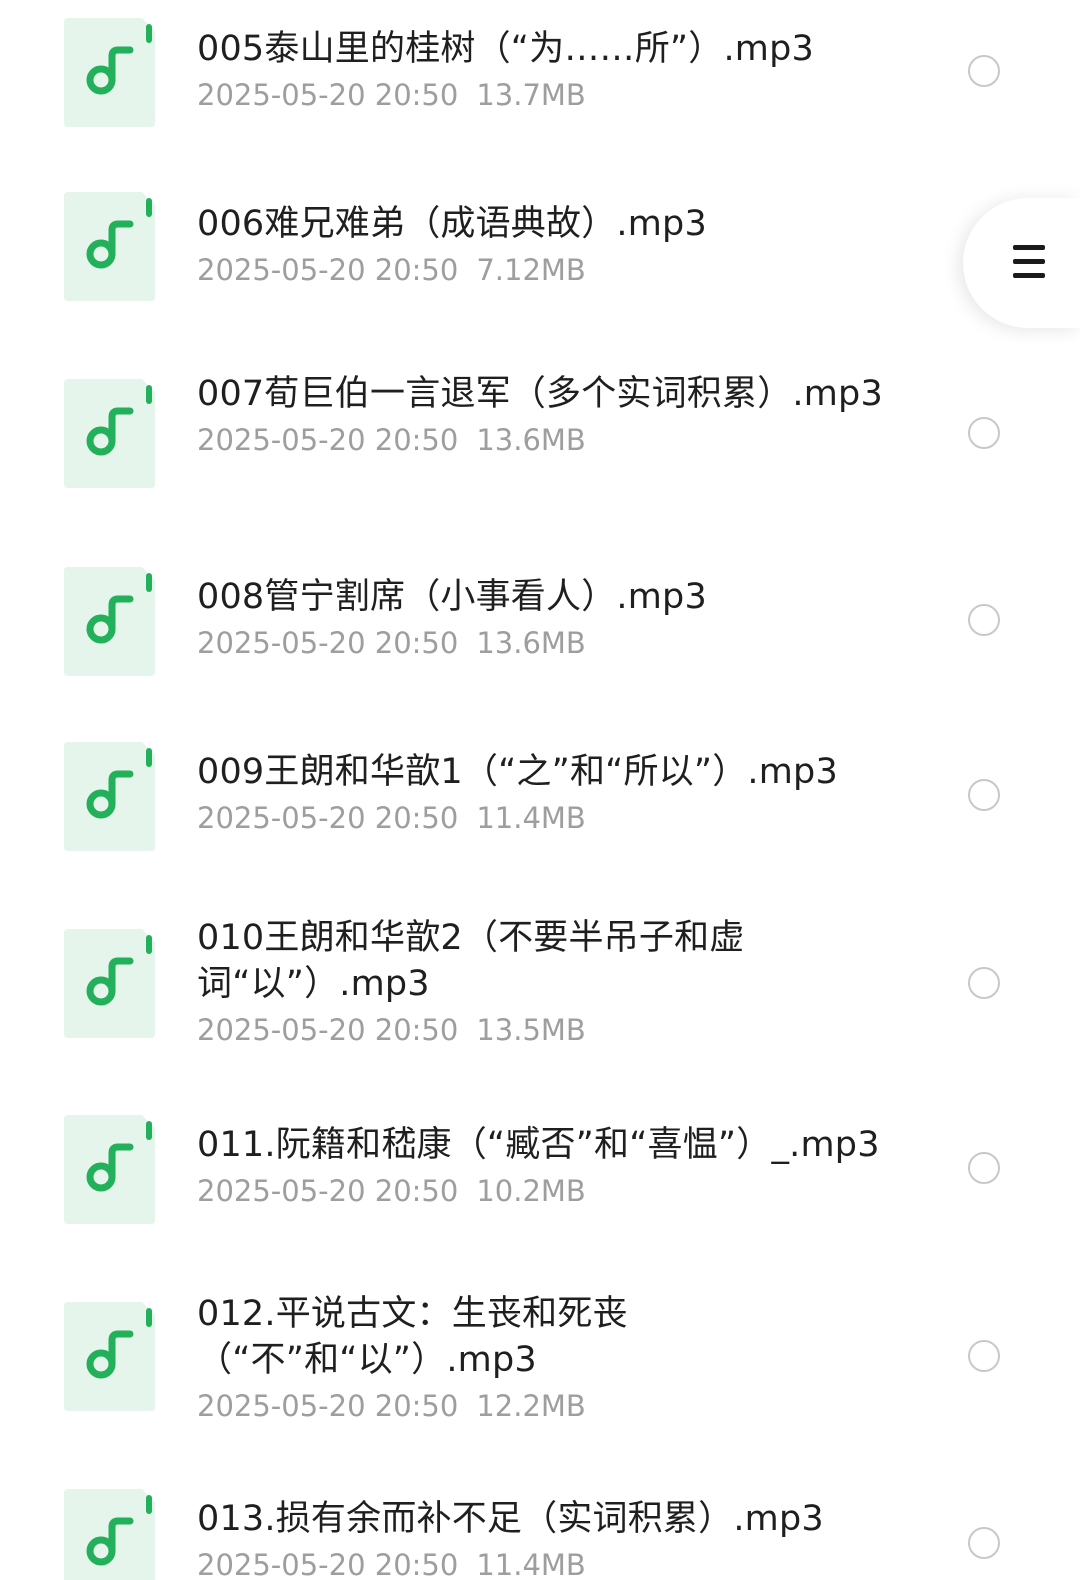  Describe the element at coordinates (531, 95) in the screenshot. I see `file-size: 13.7MB` at that location.